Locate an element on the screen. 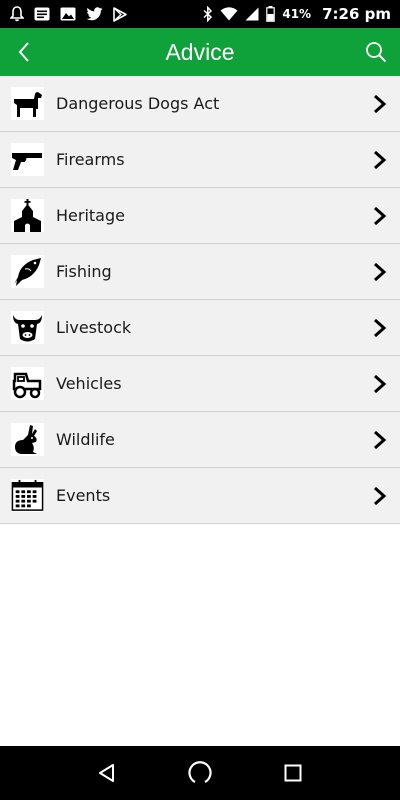 This screenshot has height=800, width=400. list-item-wildlife: Wildlife is located at coordinates (200, 440).